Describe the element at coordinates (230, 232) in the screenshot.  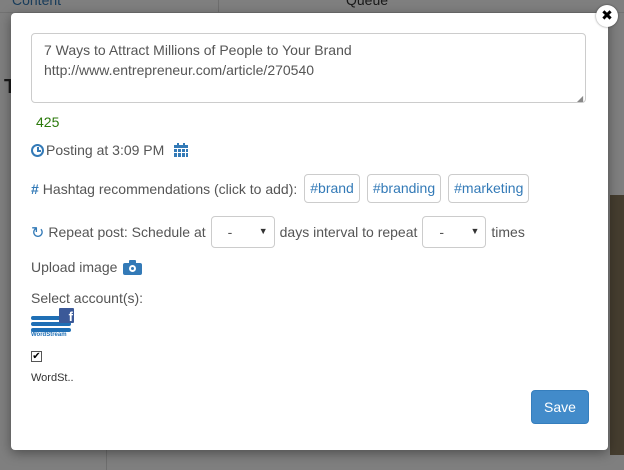
I see `repeat-days-value: -` at that location.